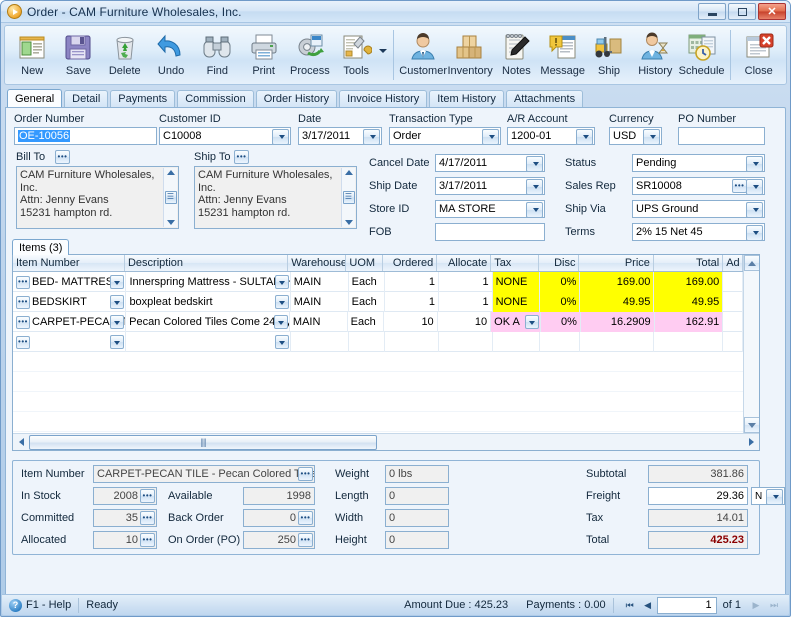 Image resolution: width=791 pixels, height=617 pixels. What do you see at coordinates (516, 282) in the screenshot?
I see `cell-tax: NONE` at bounding box center [516, 282].